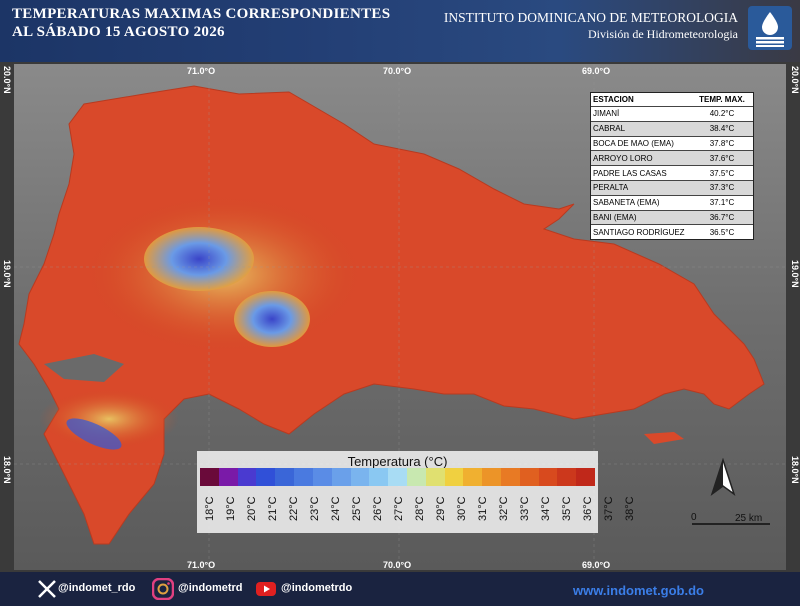 The width and height of the screenshot is (800, 606). I want to click on legend-tick-label: 28°C, so click(420, 509).